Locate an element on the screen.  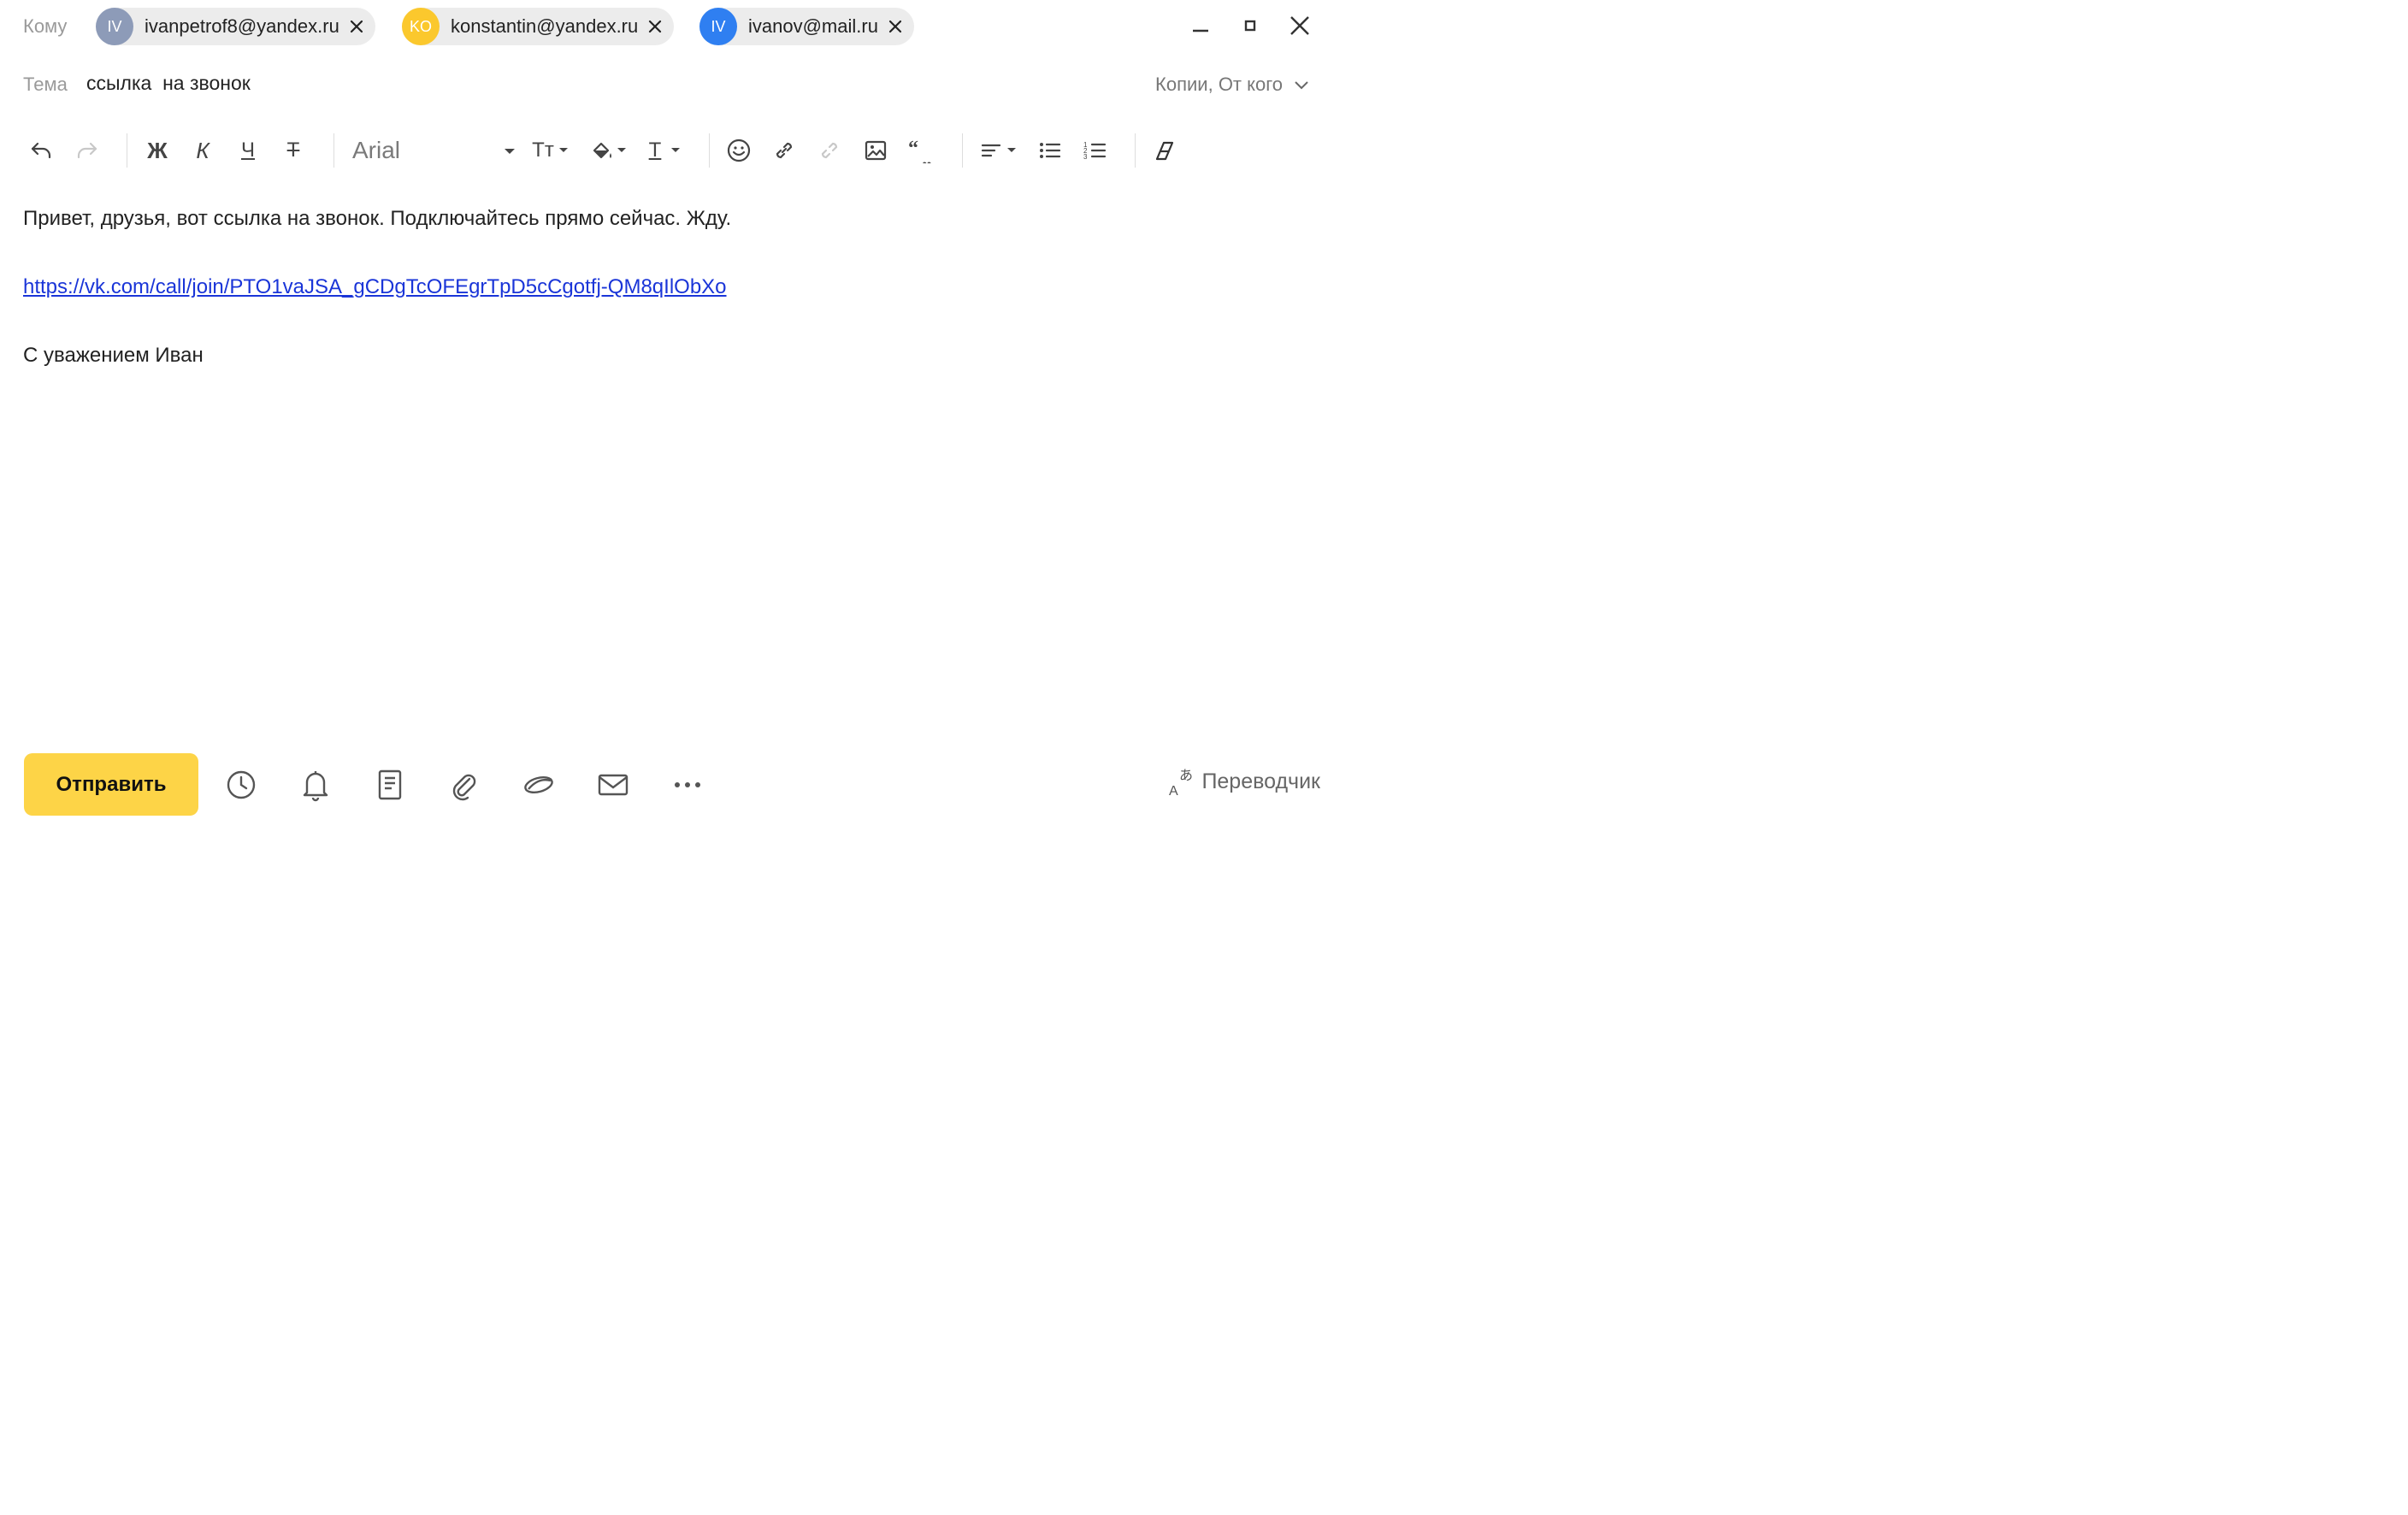
copies-from-label: Копии, От кого is located at coordinates (1219, 84).